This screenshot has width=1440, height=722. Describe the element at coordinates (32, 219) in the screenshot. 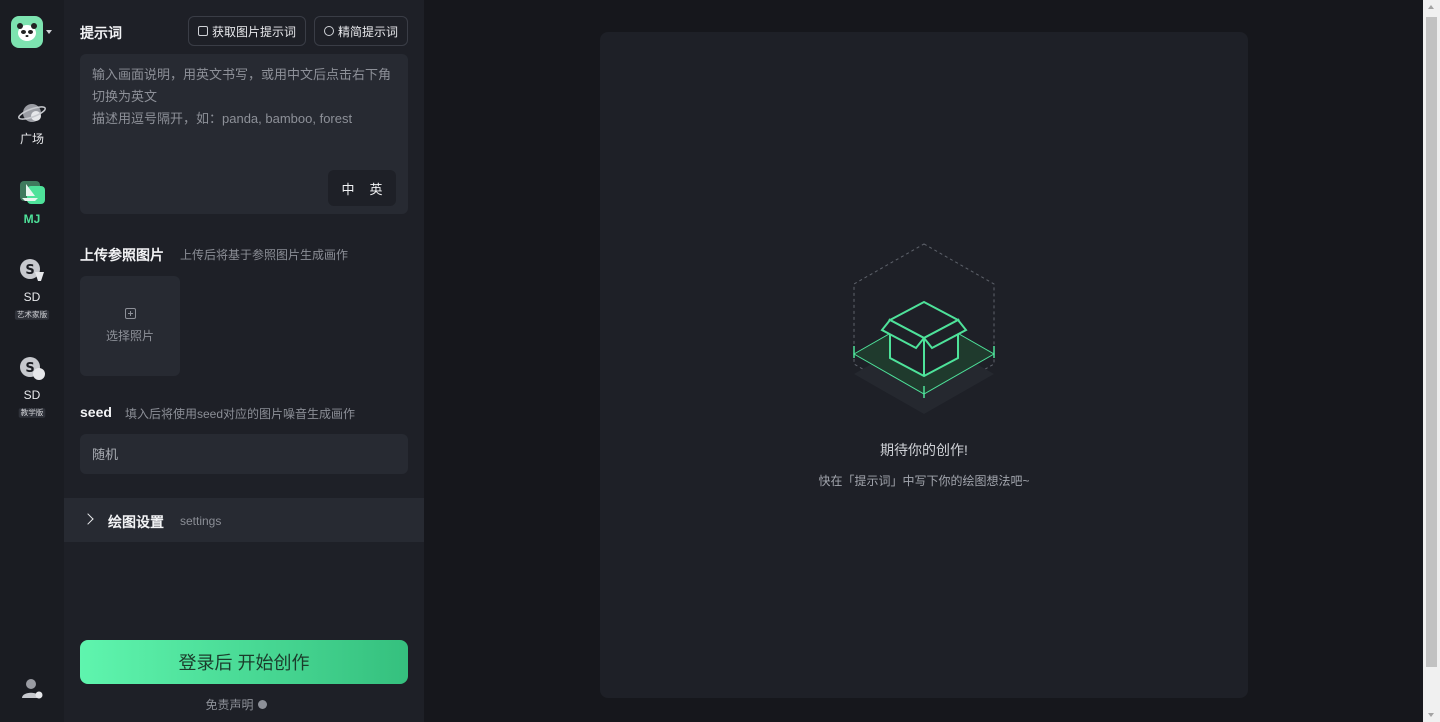

I see `nav-label-mj: MJ` at that location.